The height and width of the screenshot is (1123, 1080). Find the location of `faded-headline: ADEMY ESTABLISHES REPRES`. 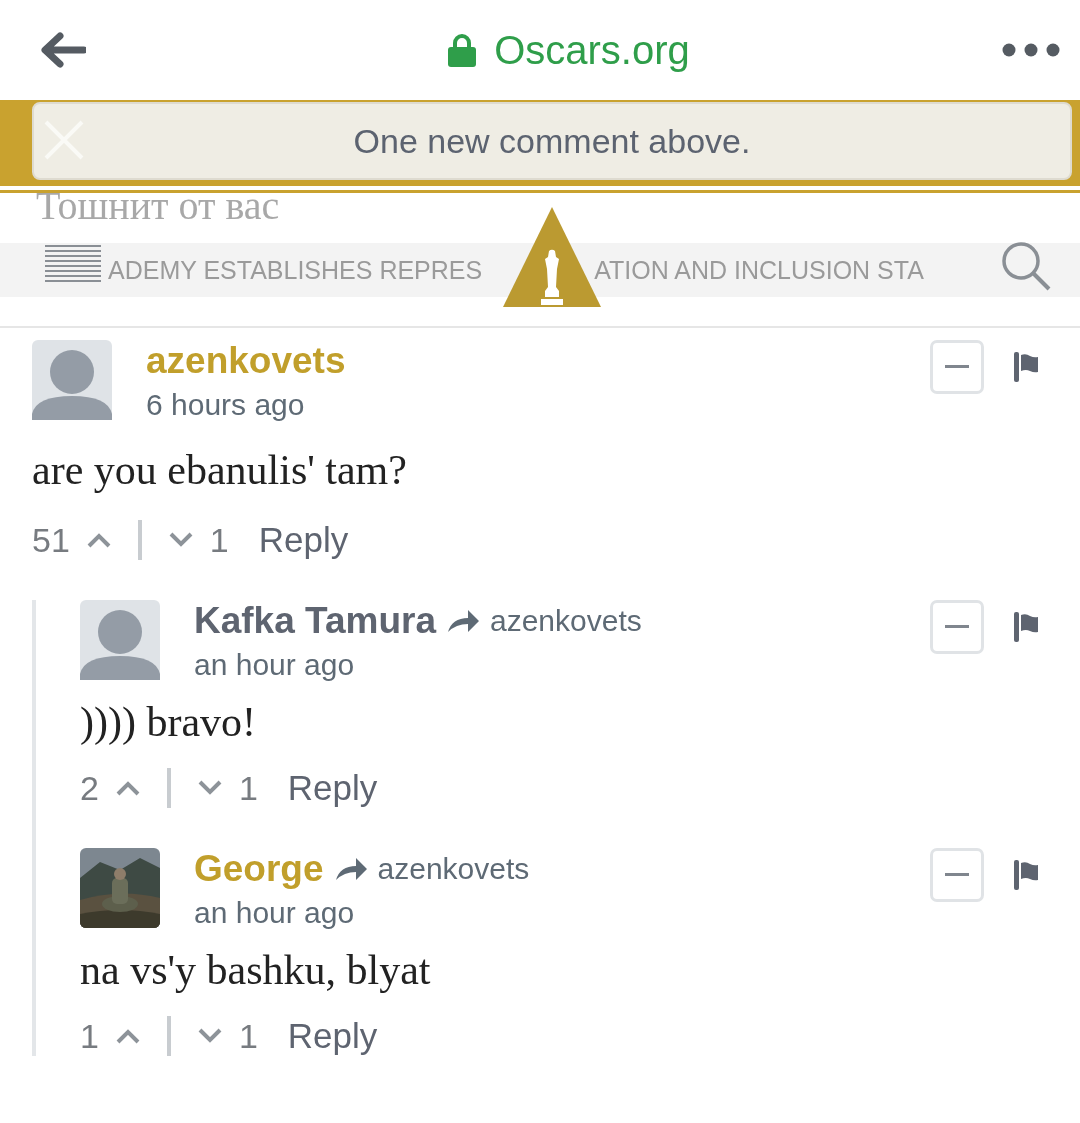

faded-headline: ADEMY ESTABLISHES REPRES is located at coordinates (295, 270).